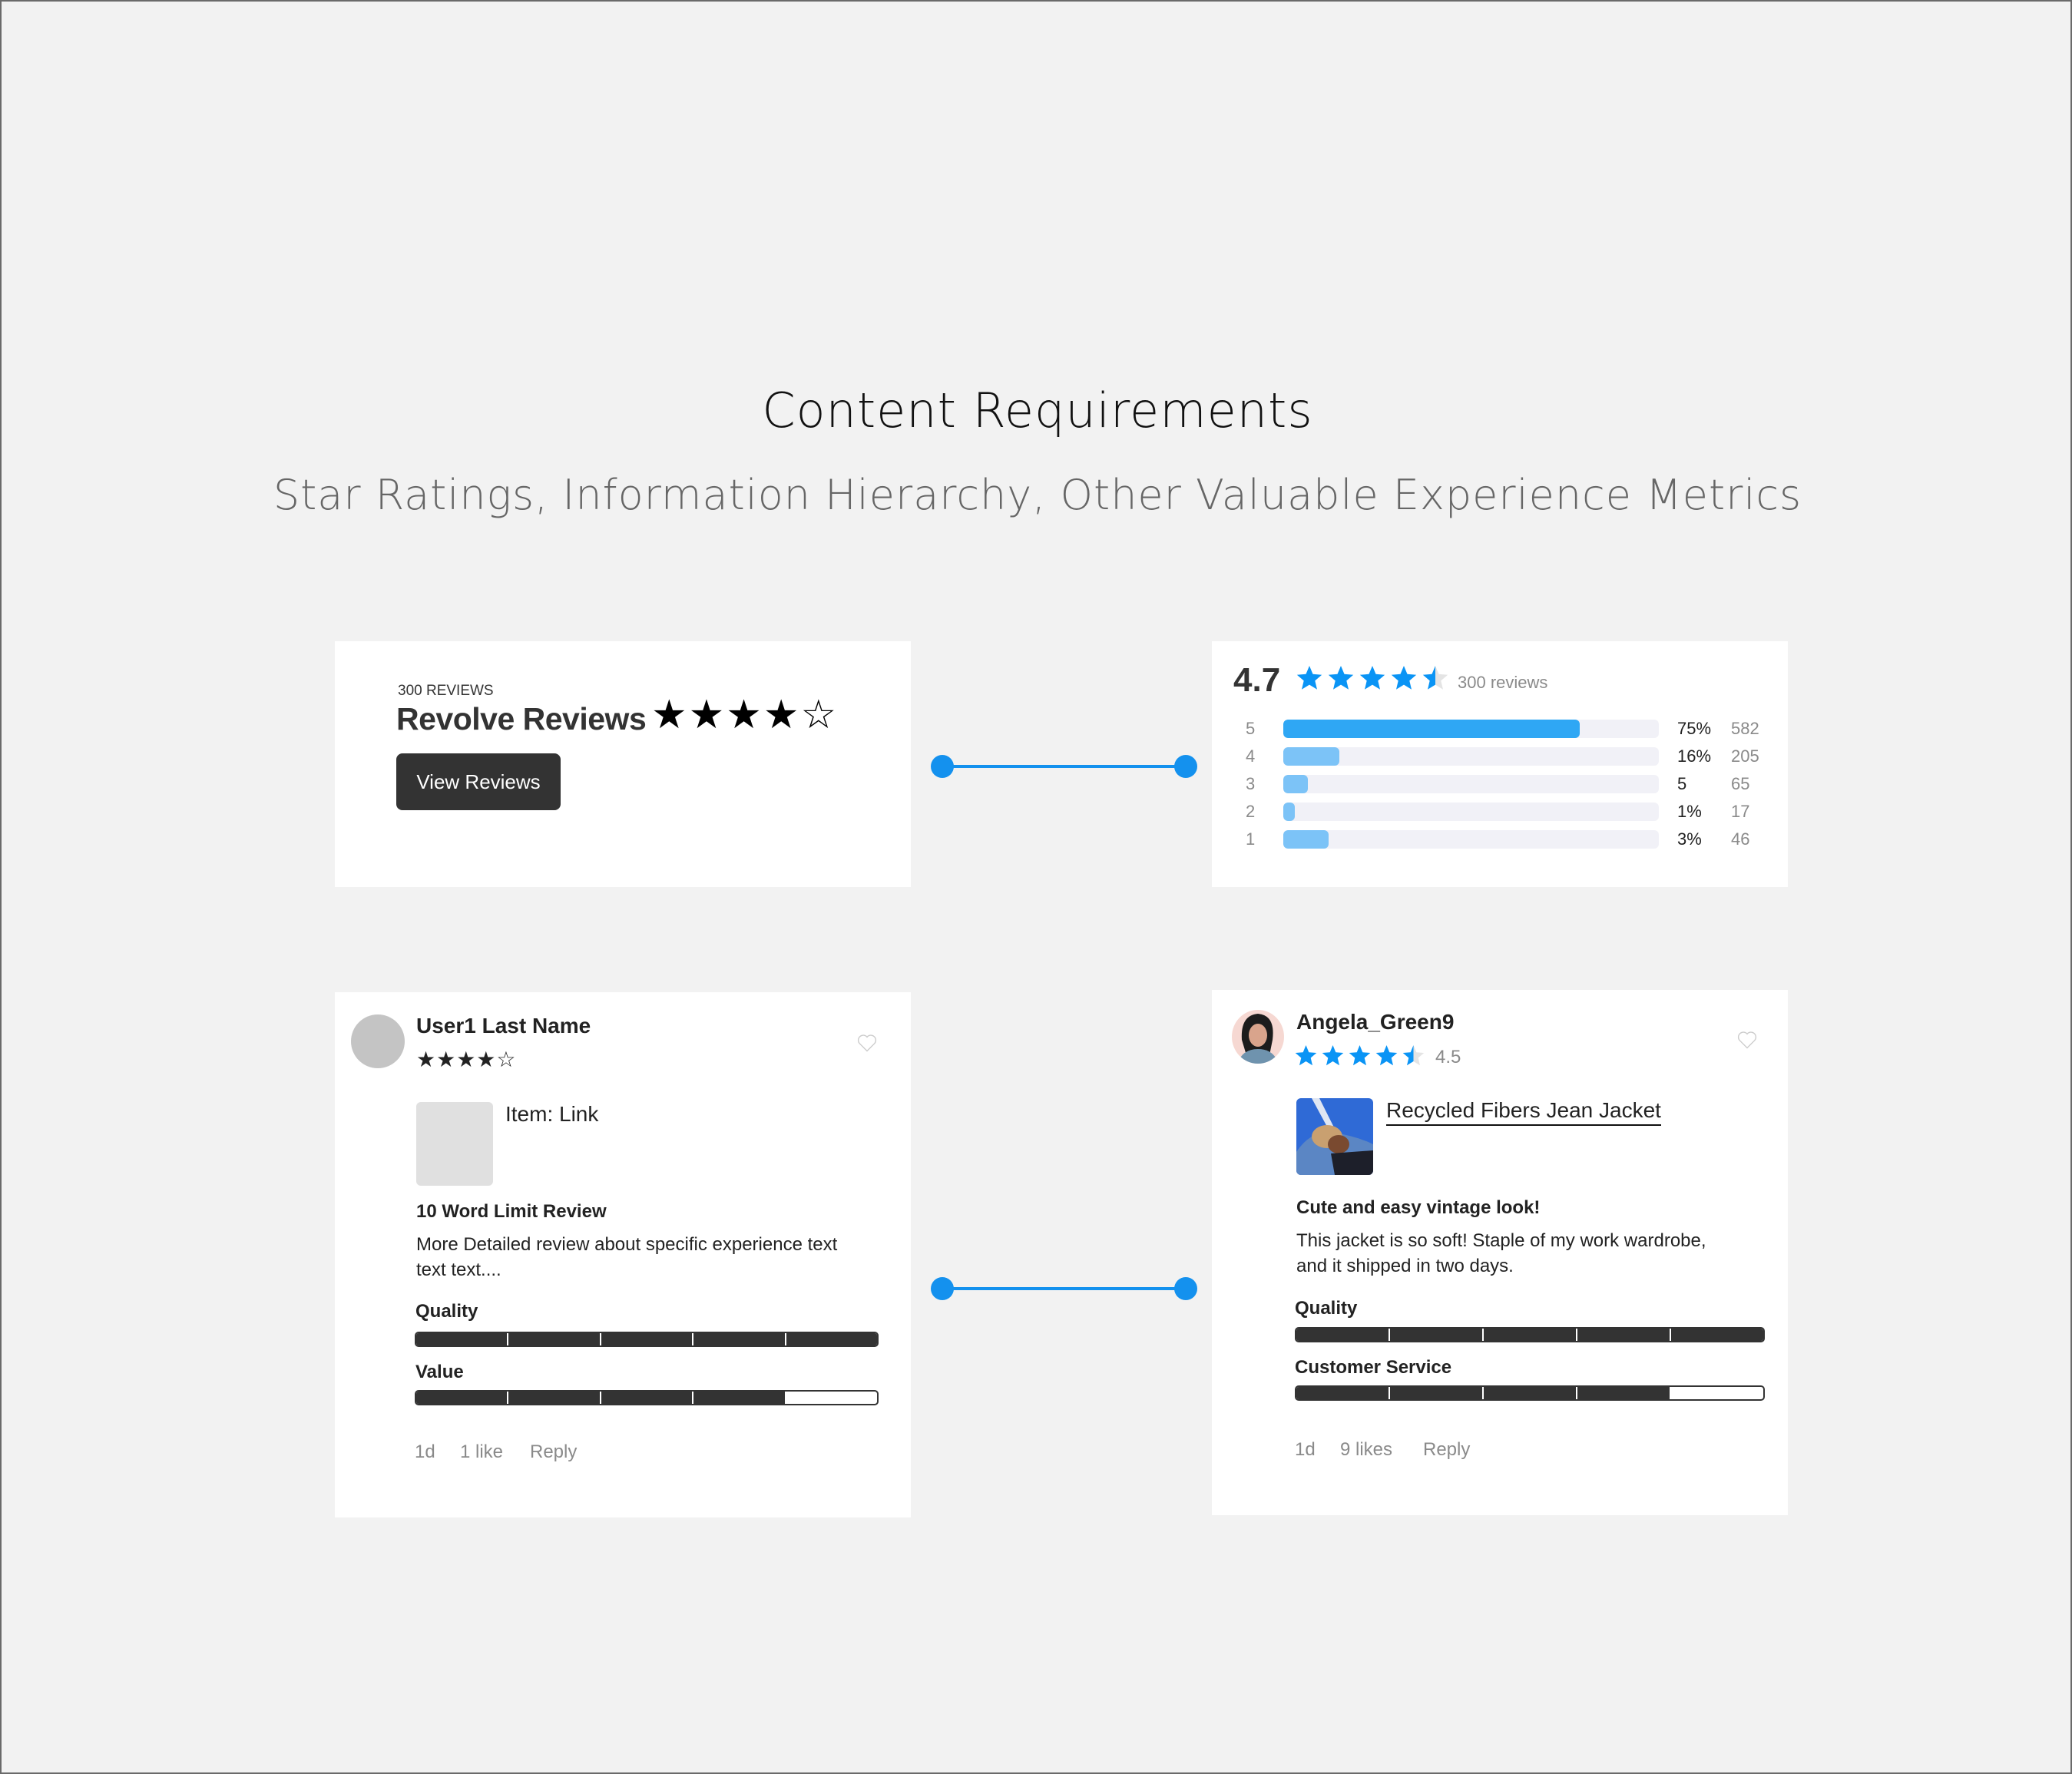 The image size is (2072, 1774). What do you see at coordinates (818, 715) in the screenshot?
I see `empty-star-icon: ☆` at bounding box center [818, 715].